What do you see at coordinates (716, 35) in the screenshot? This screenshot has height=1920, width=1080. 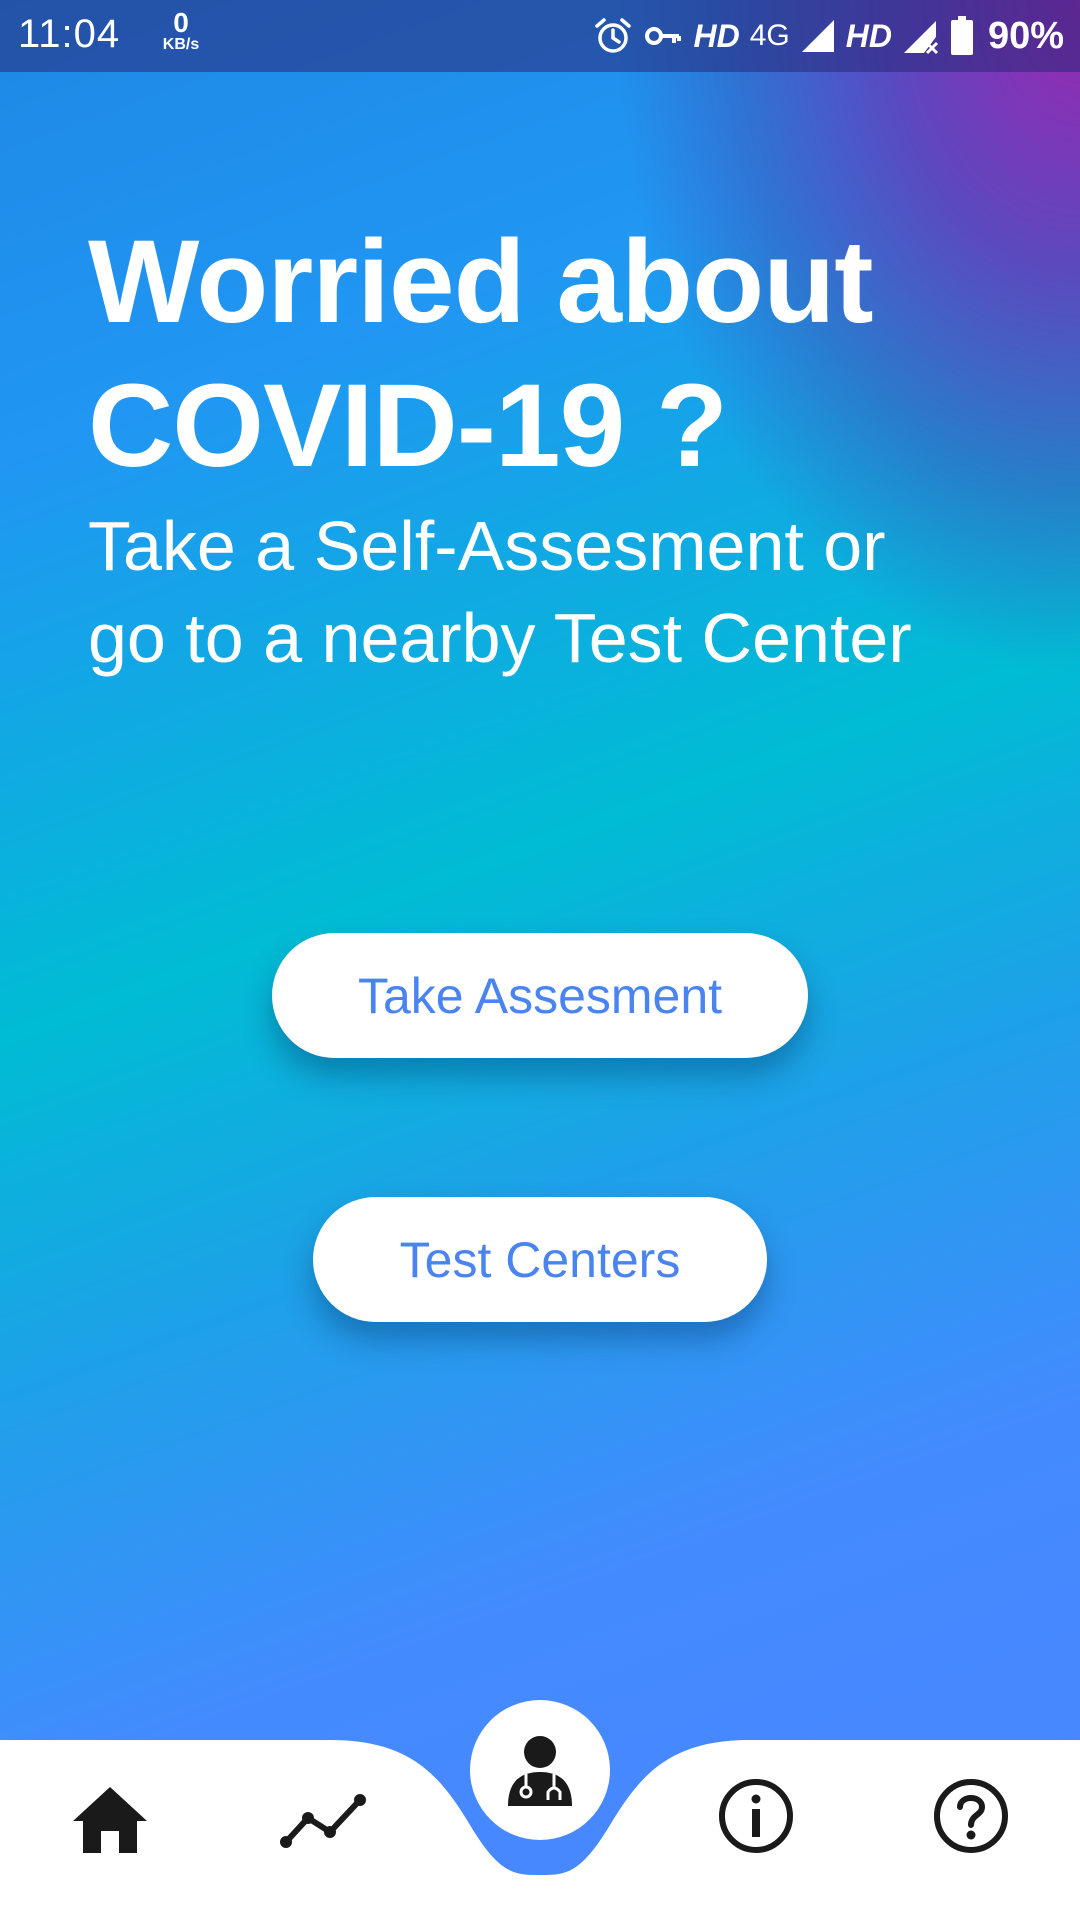 I see `hd-label-1: HD` at bounding box center [716, 35].